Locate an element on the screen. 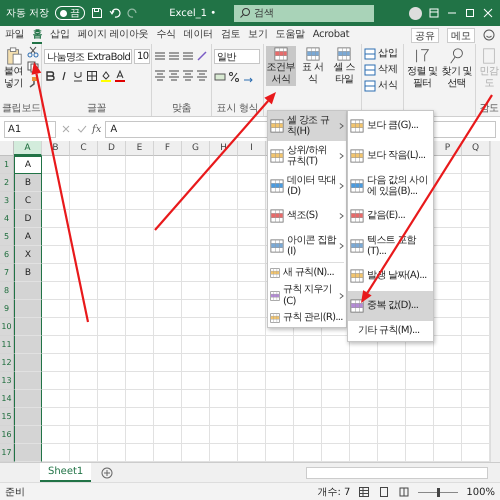 The width and height of the screenshot is (500, 500). row-header: 3 is located at coordinates (7, 201).